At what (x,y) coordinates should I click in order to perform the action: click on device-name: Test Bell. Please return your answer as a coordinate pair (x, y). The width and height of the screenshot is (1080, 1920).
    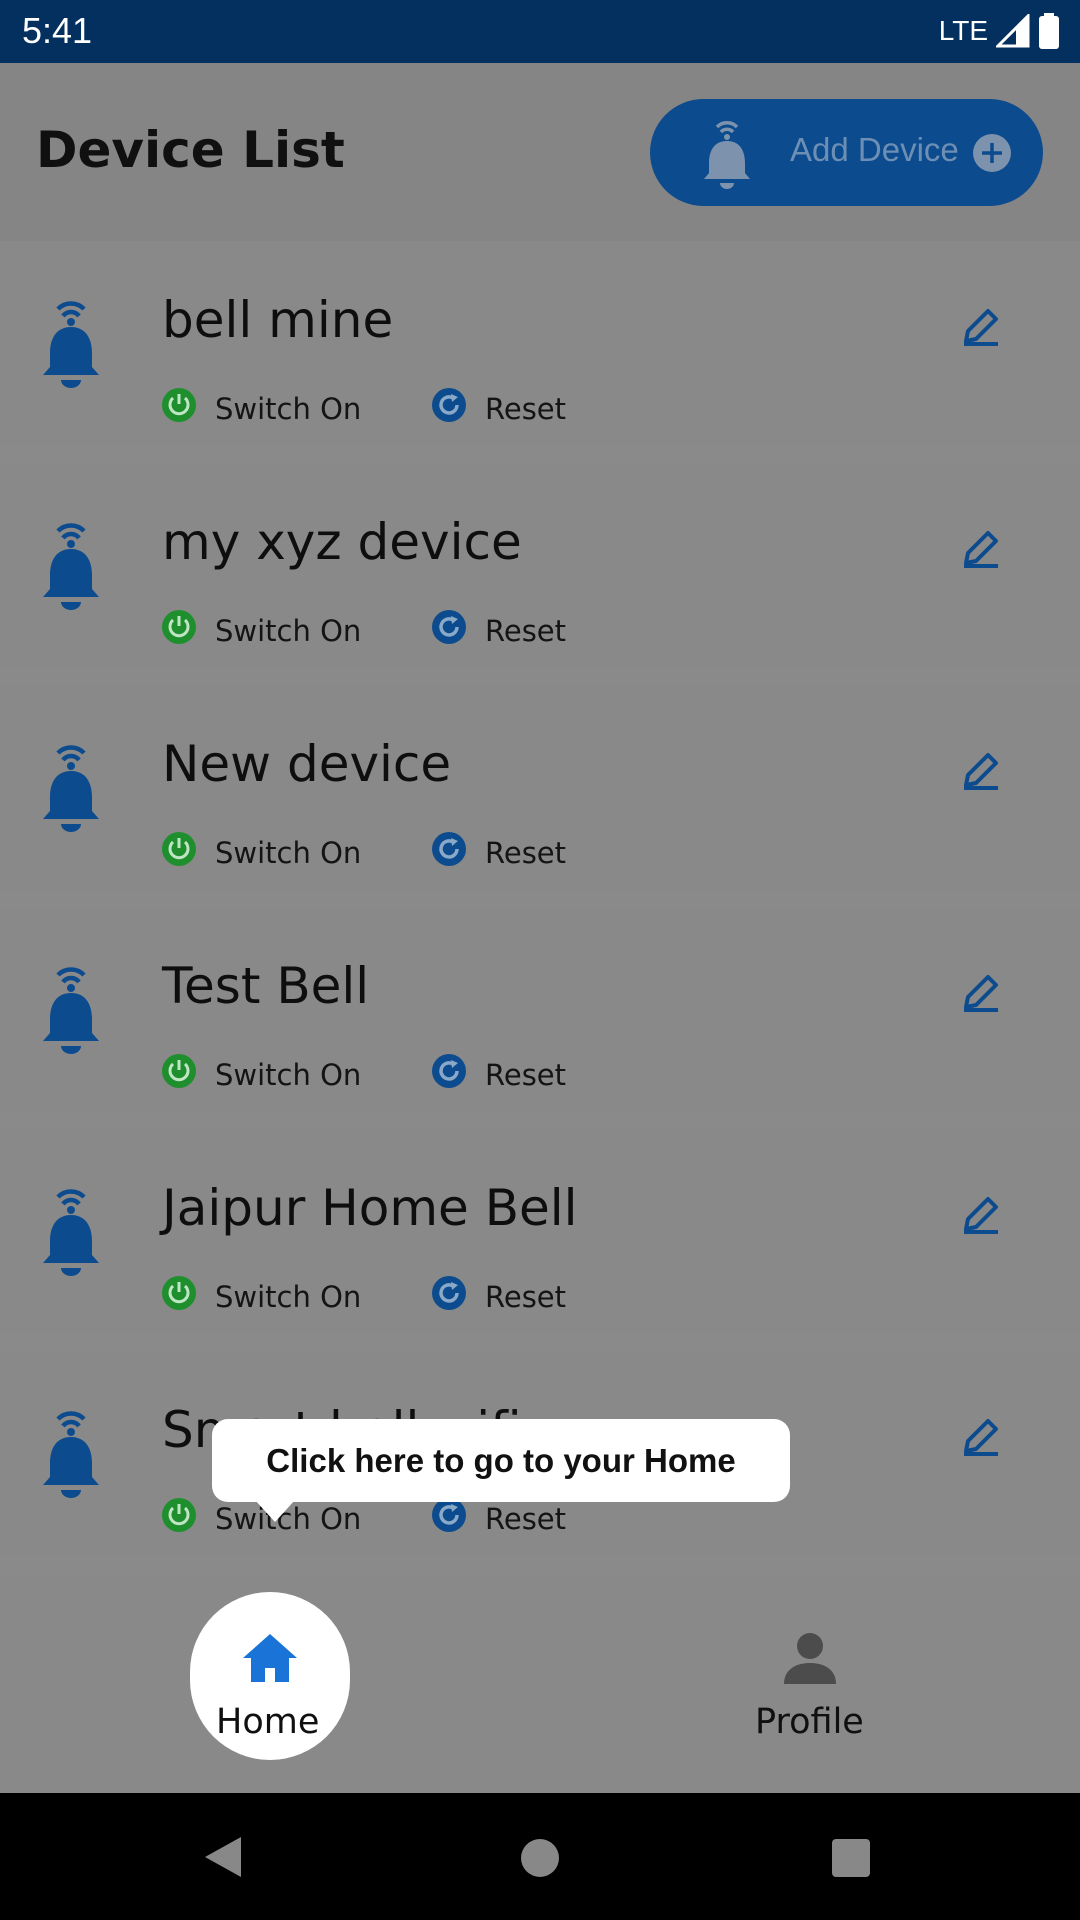
    Looking at the image, I should click on (266, 986).